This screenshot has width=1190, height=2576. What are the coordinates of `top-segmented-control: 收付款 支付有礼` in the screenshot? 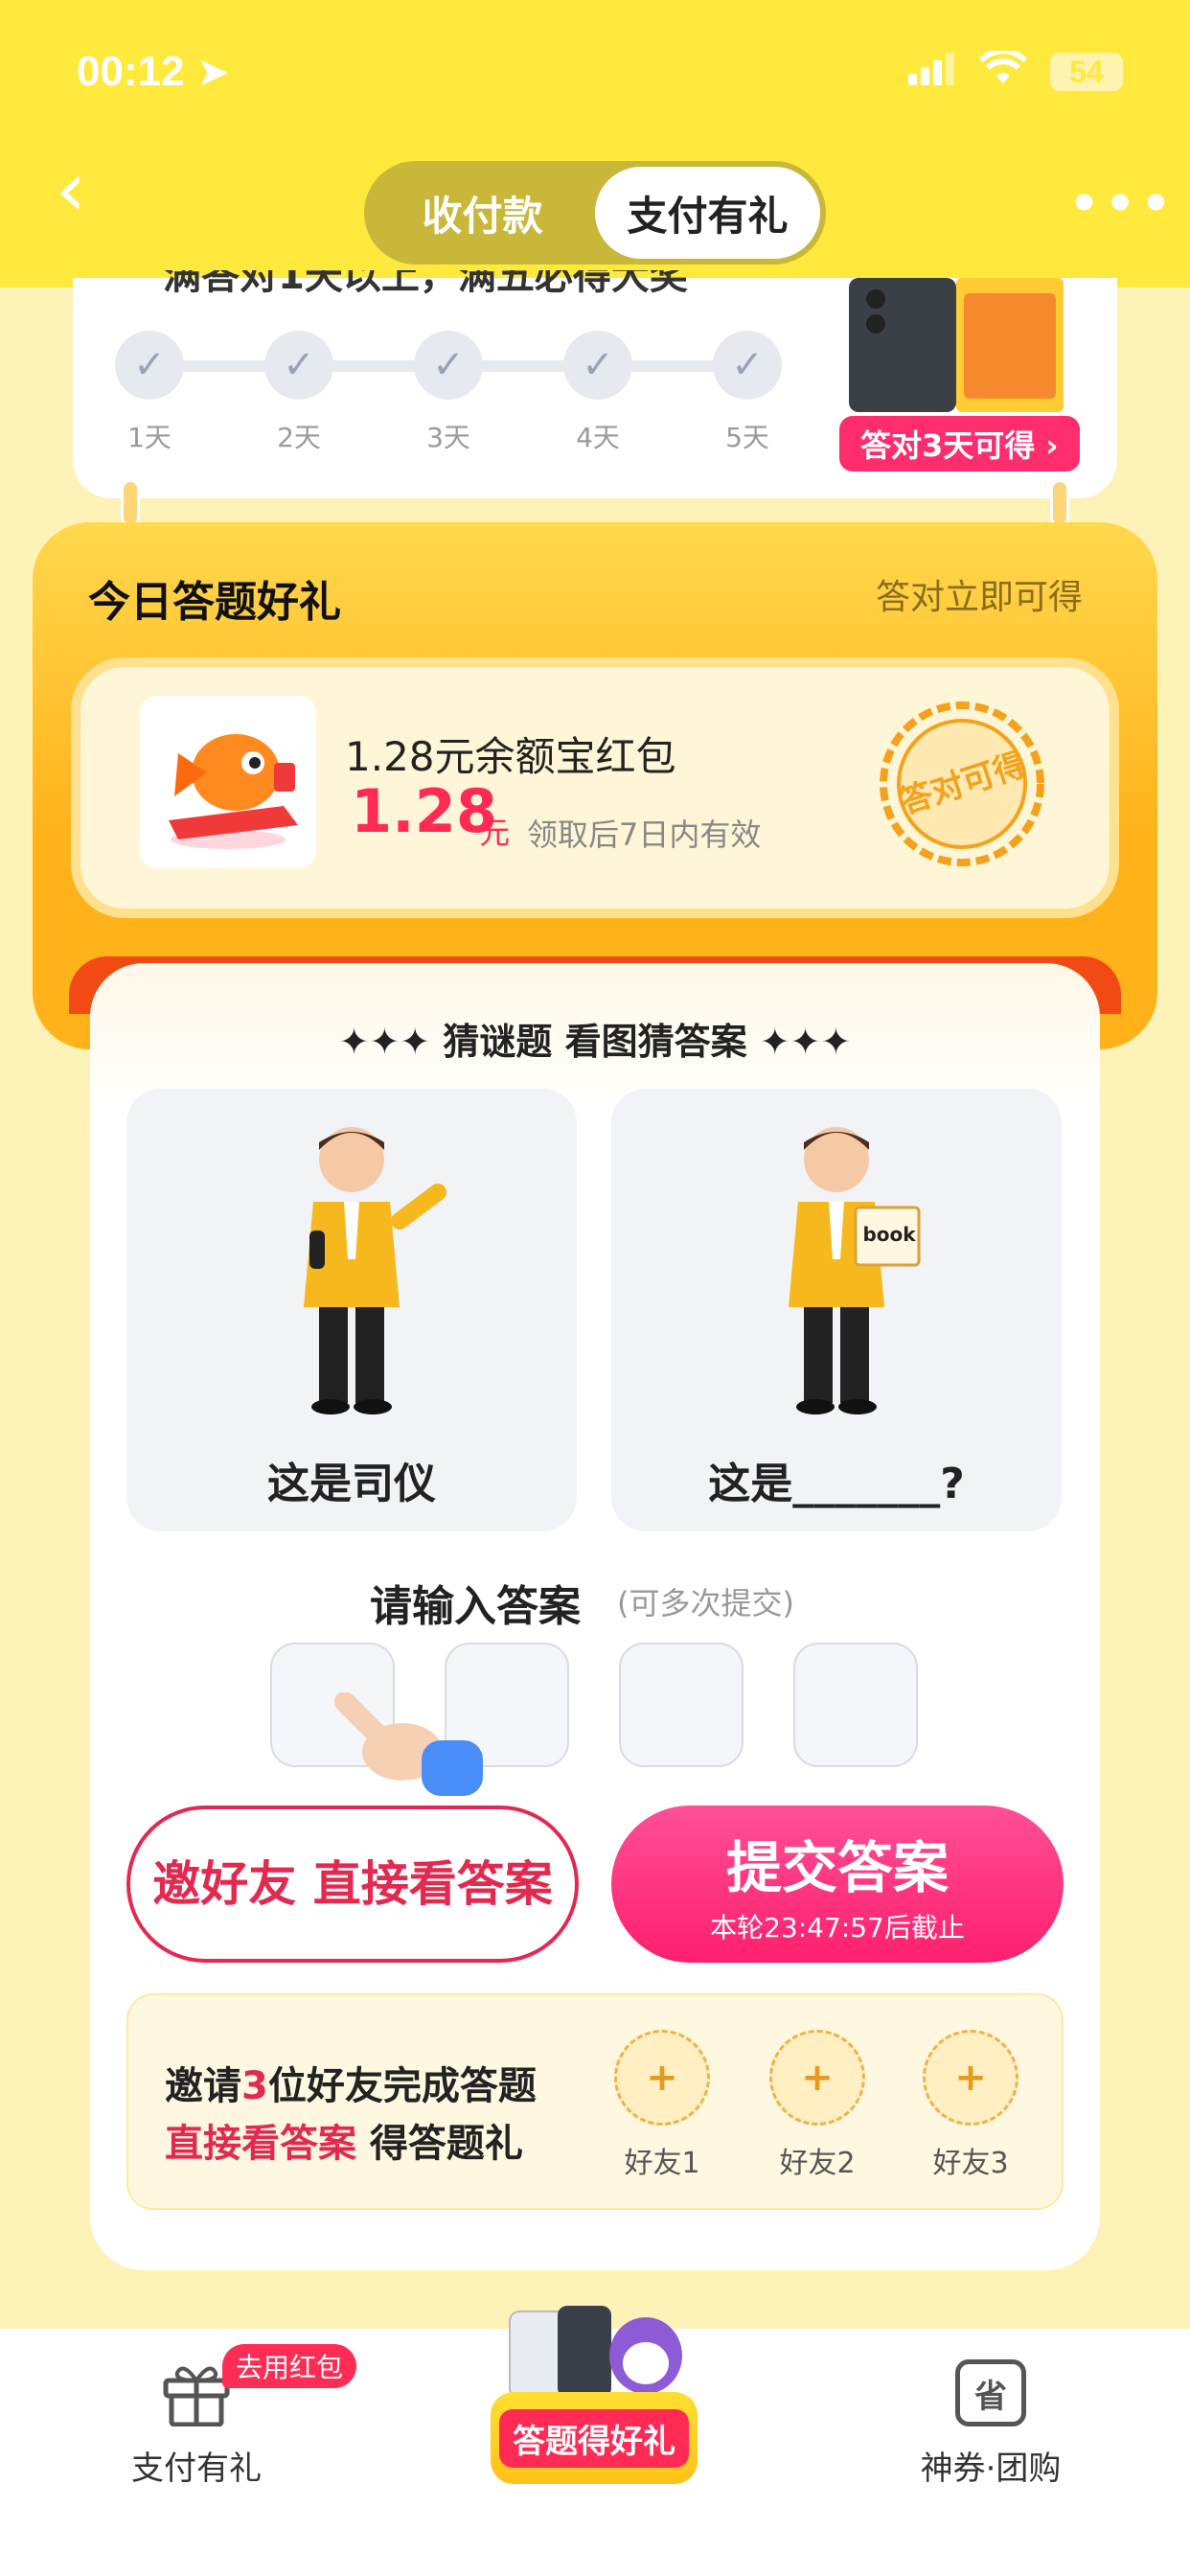 It's located at (595, 212).